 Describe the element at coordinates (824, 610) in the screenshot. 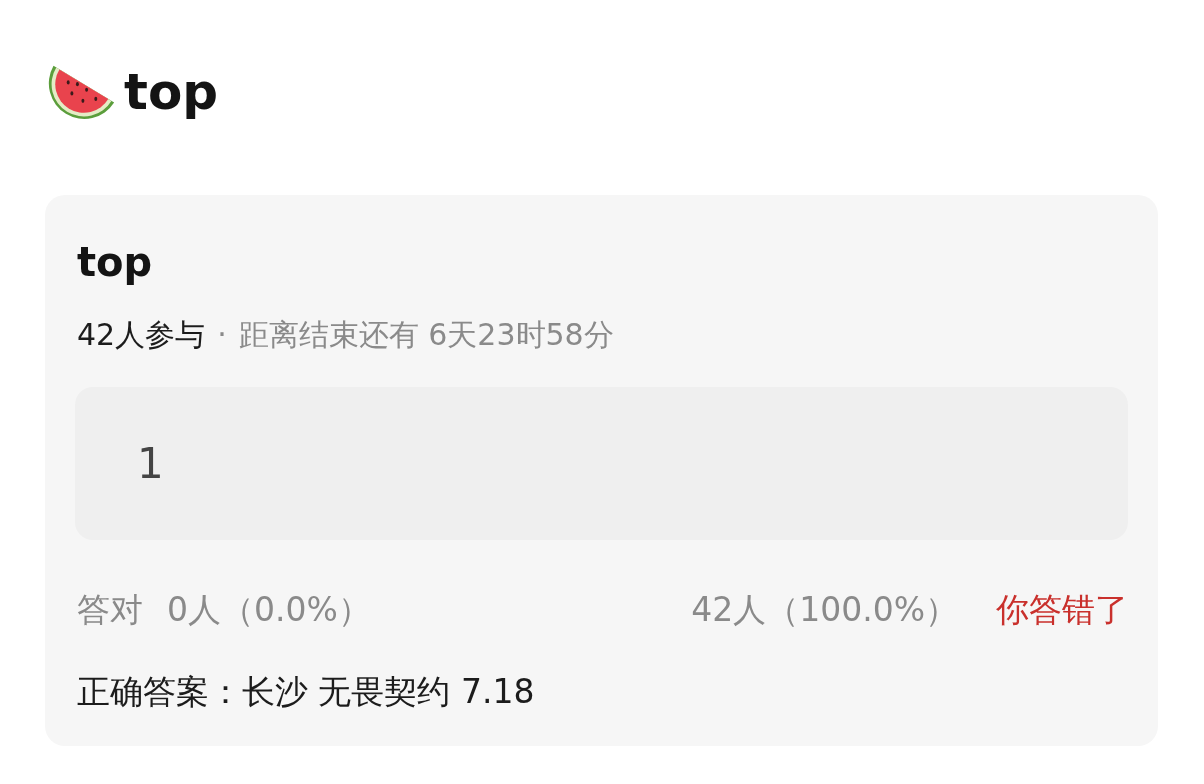

I see `answer-count: 42人（100.0%）` at that location.